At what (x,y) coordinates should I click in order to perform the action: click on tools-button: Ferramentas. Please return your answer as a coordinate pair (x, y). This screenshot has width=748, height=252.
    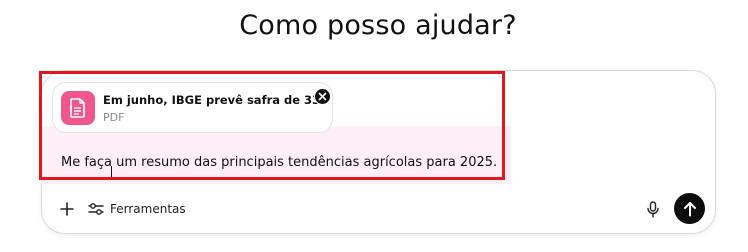
    Looking at the image, I should click on (137, 209).